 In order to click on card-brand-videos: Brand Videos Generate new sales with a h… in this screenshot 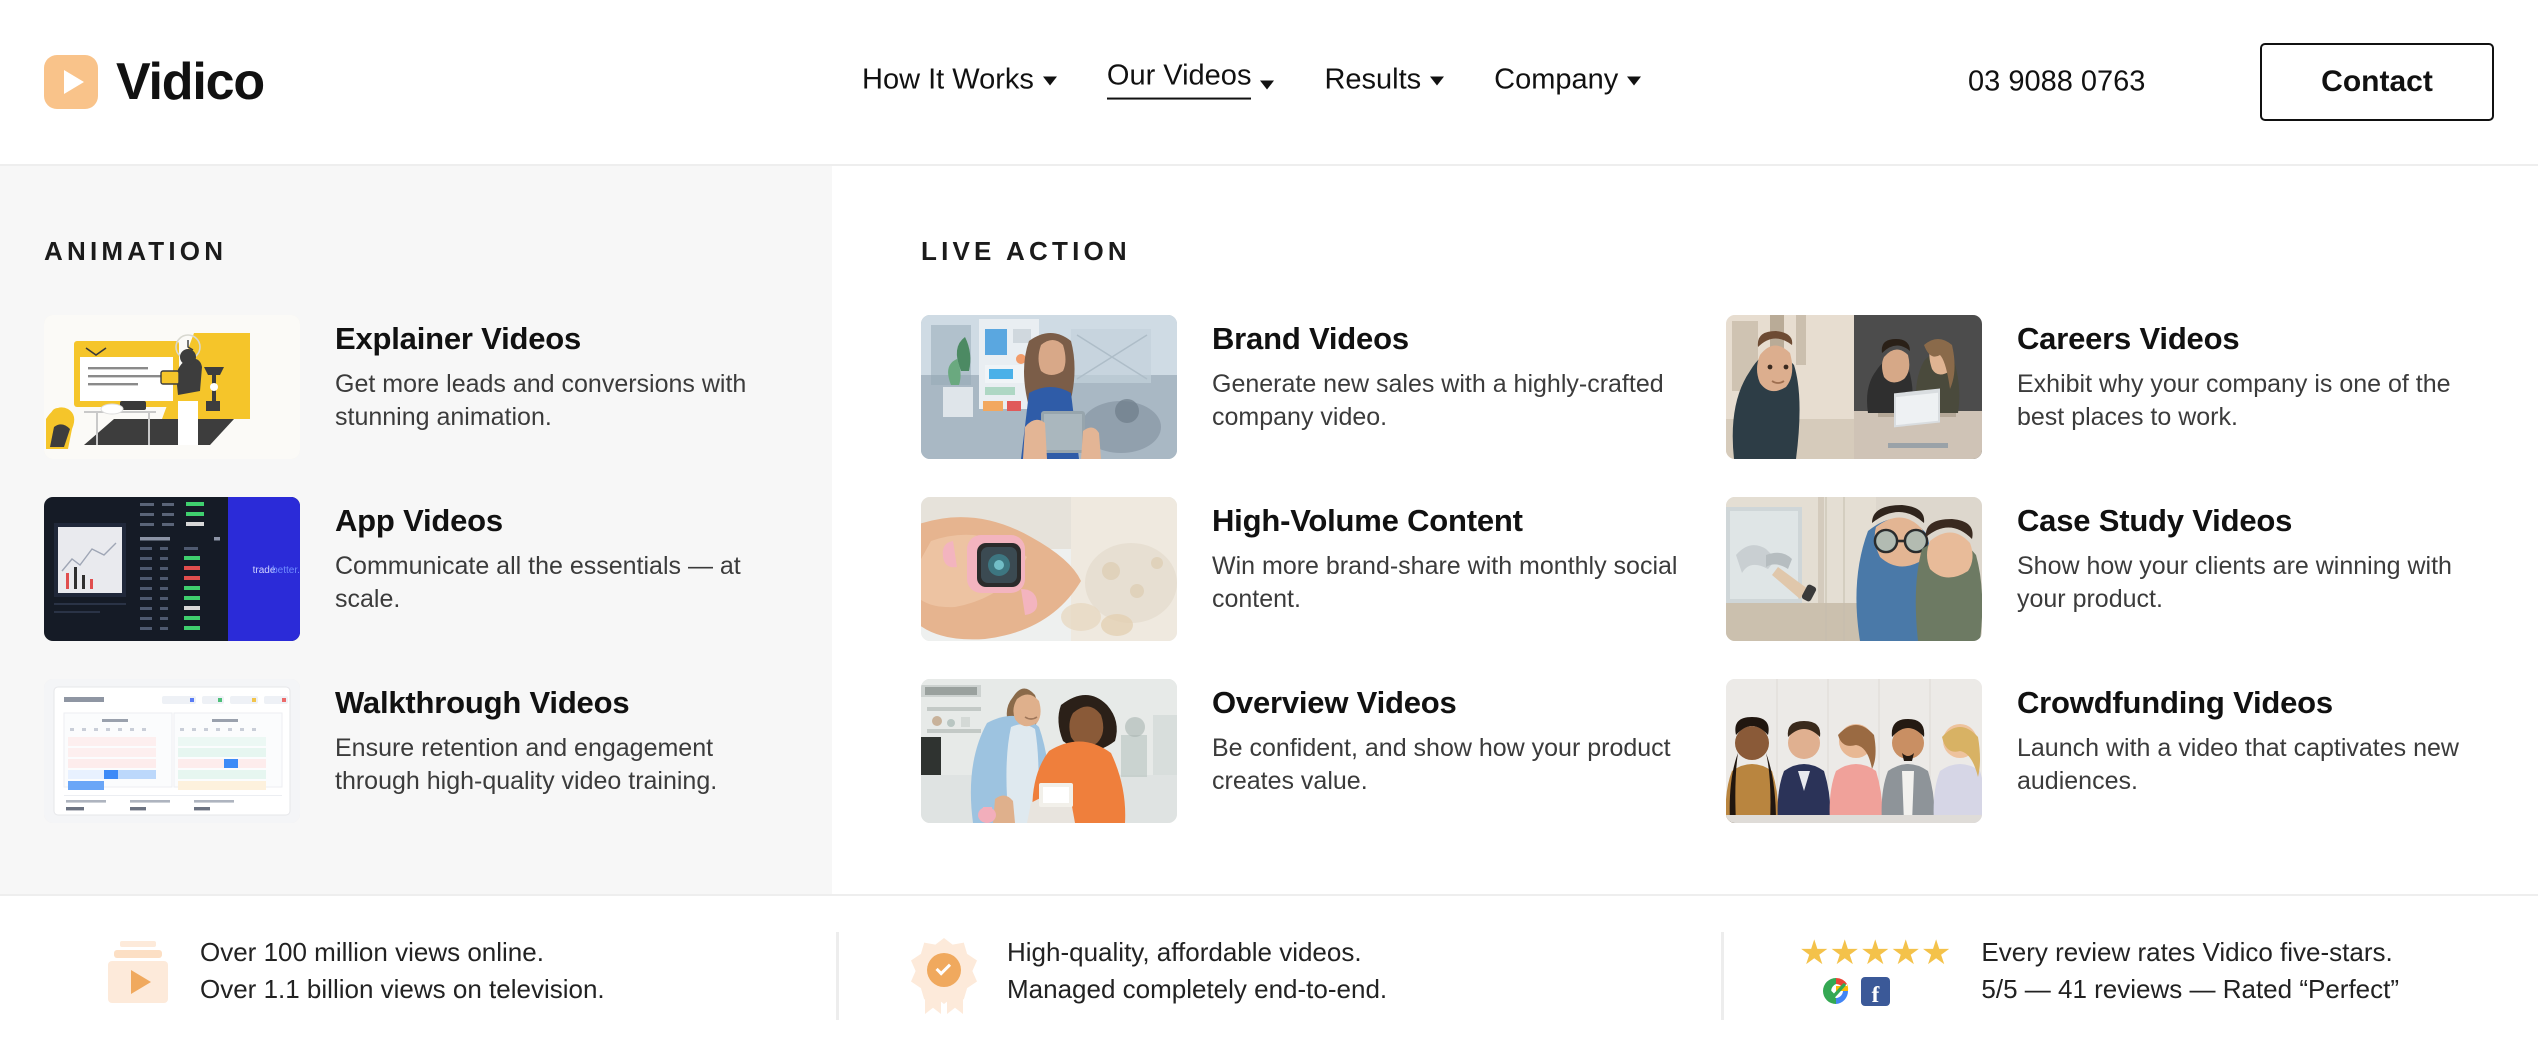, I will do `click(1323, 387)`.